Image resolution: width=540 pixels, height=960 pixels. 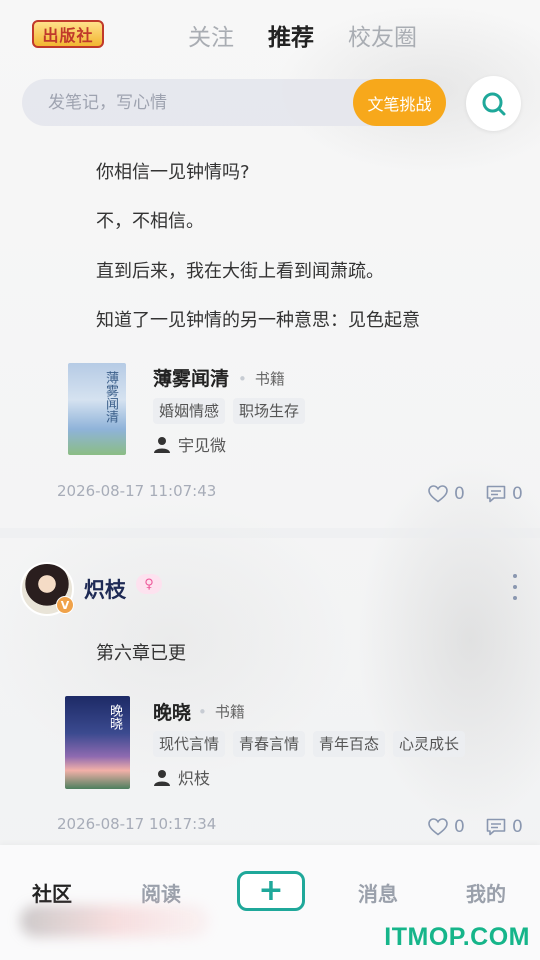 What do you see at coordinates (211, 35) in the screenshot?
I see `tab-following: 关注` at bounding box center [211, 35].